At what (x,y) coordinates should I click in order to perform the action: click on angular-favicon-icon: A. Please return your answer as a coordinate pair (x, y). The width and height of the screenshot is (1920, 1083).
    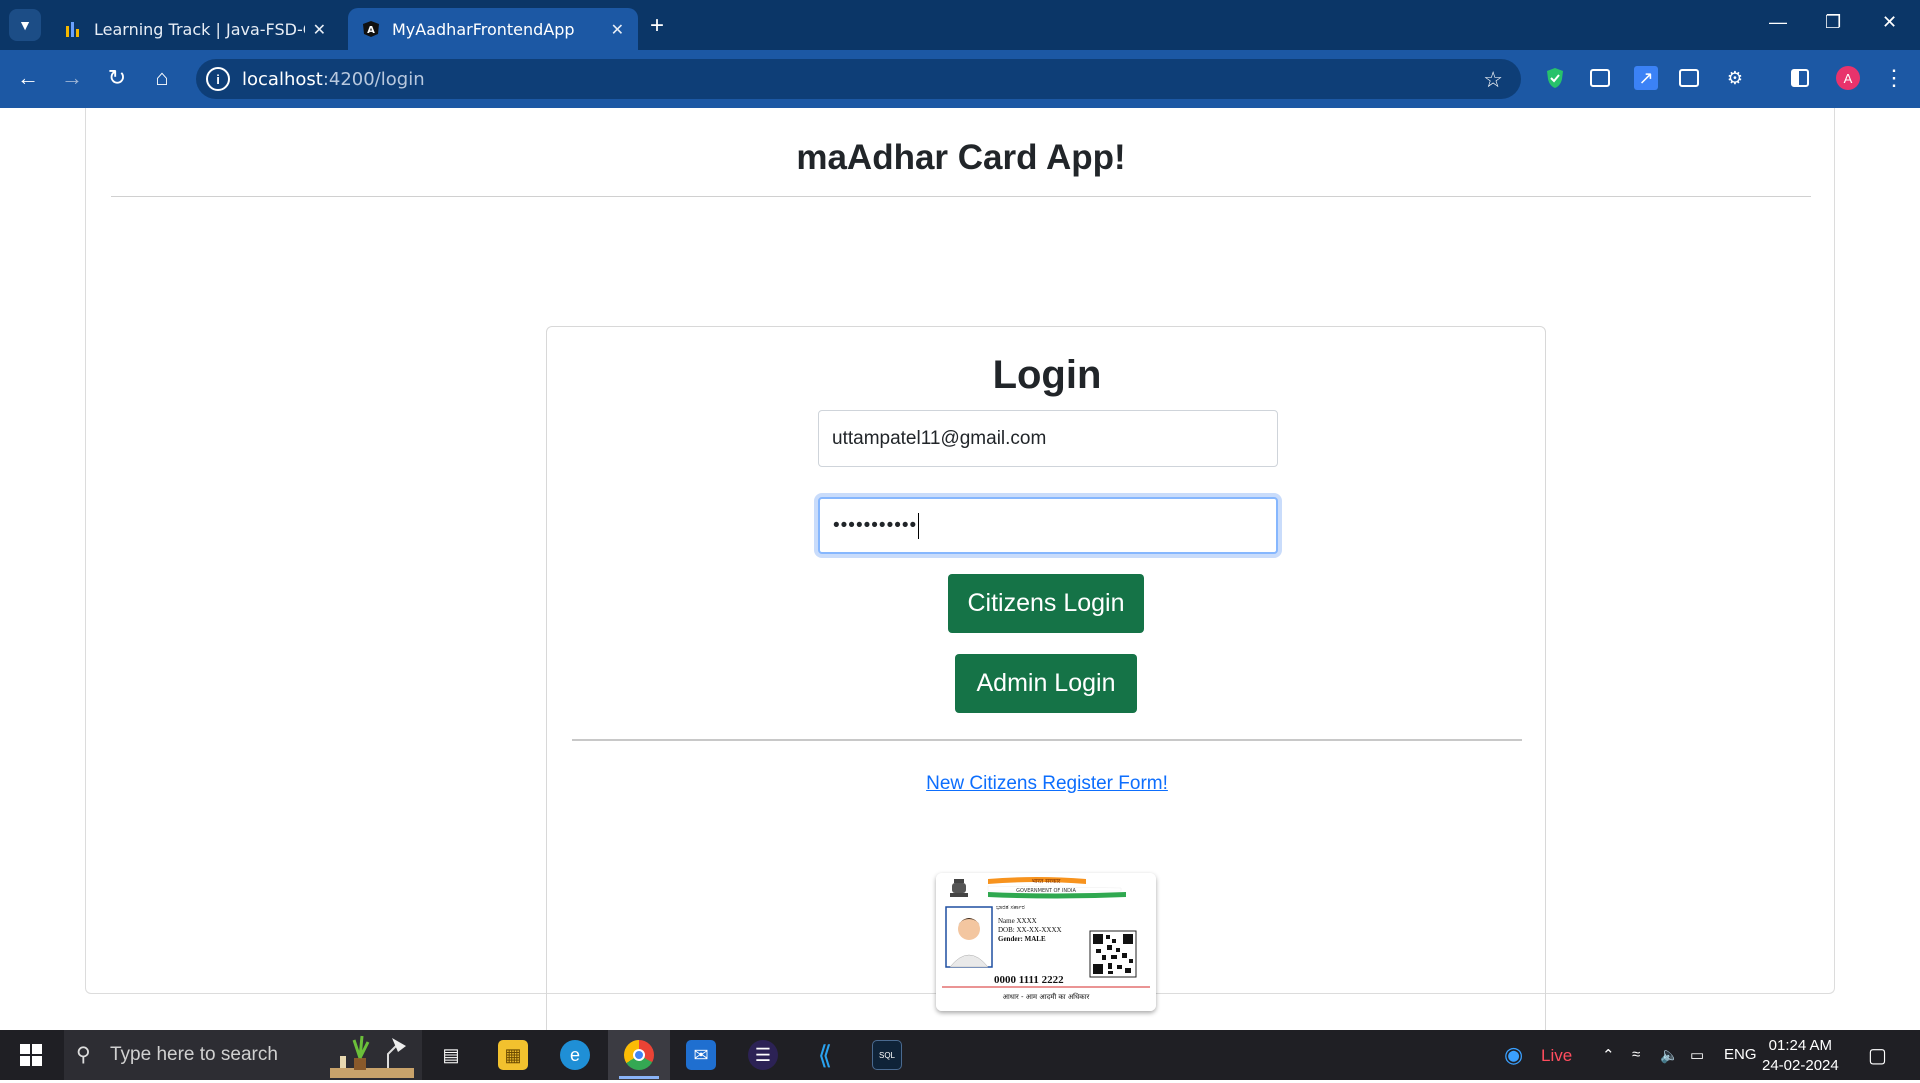
    Looking at the image, I should click on (371, 29).